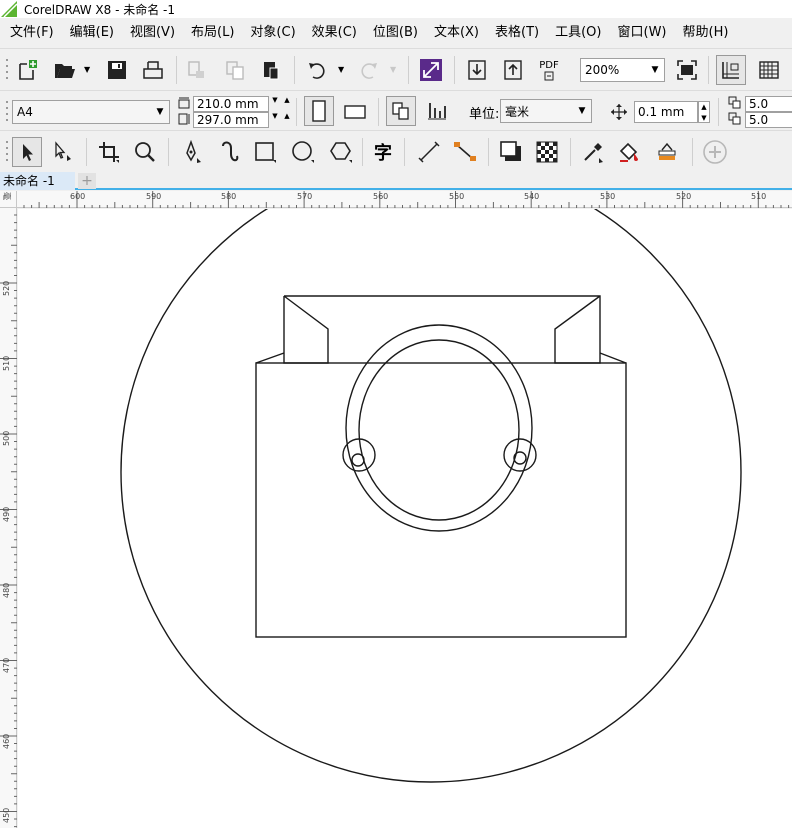  What do you see at coordinates (319, 111) in the screenshot?
I see `portrait-button` at bounding box center [319, 111].